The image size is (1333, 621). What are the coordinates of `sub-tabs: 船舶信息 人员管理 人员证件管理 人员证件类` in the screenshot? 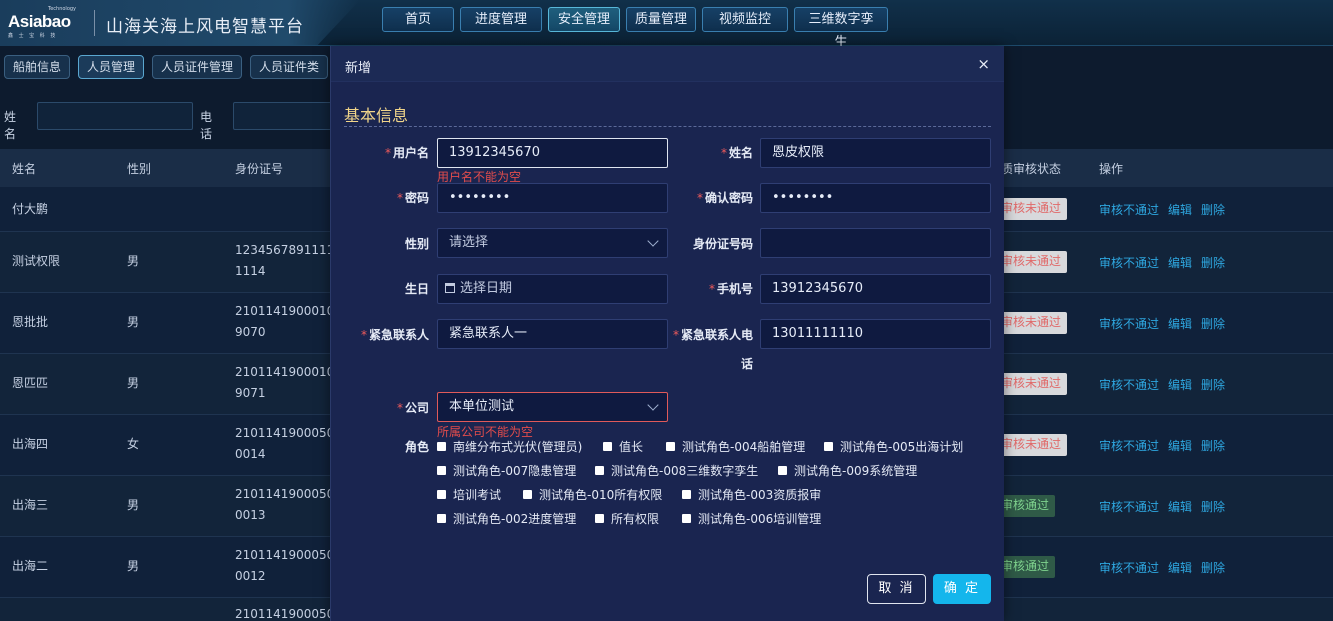 It's located at (166, 67).